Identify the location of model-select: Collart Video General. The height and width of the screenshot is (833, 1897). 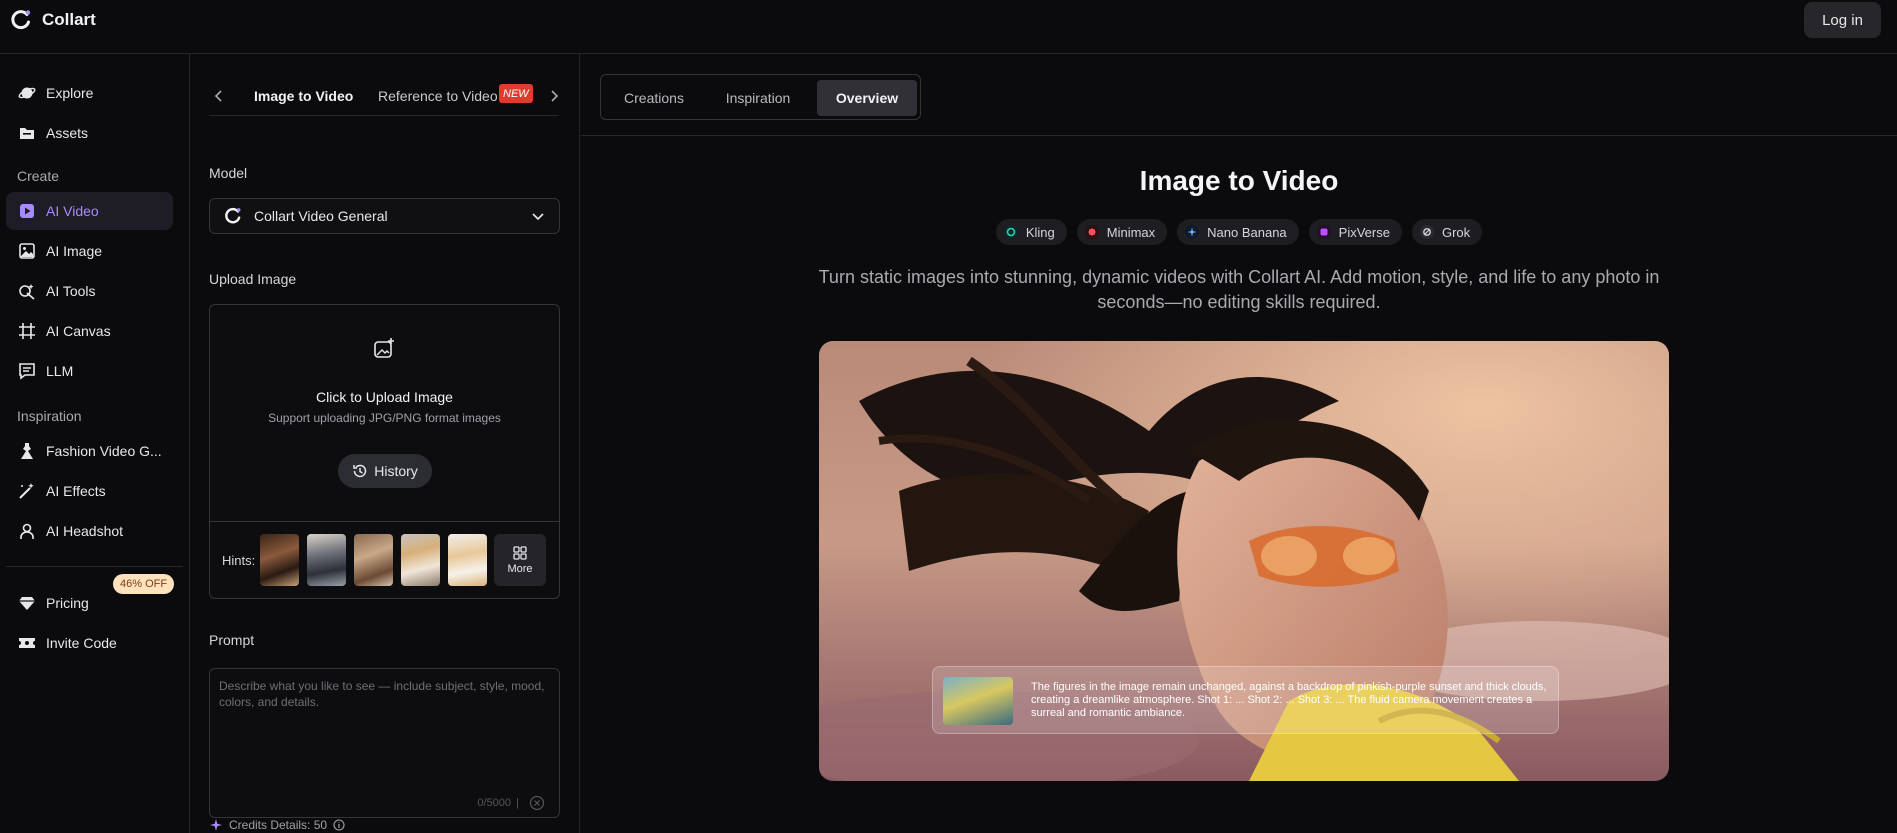
(384, 216).